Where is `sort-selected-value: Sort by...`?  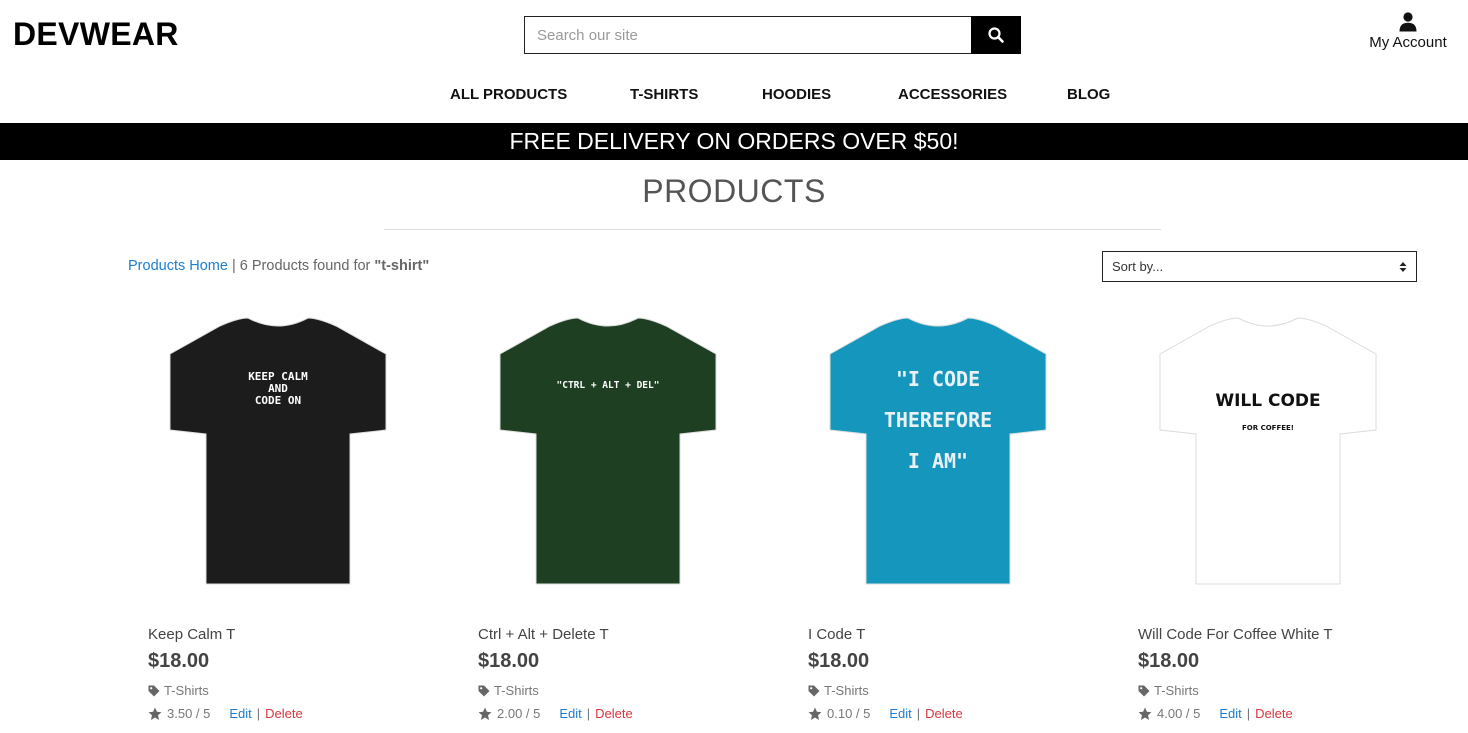
sort-selected-value: Sort by... is located at coordinates (1138, 266).